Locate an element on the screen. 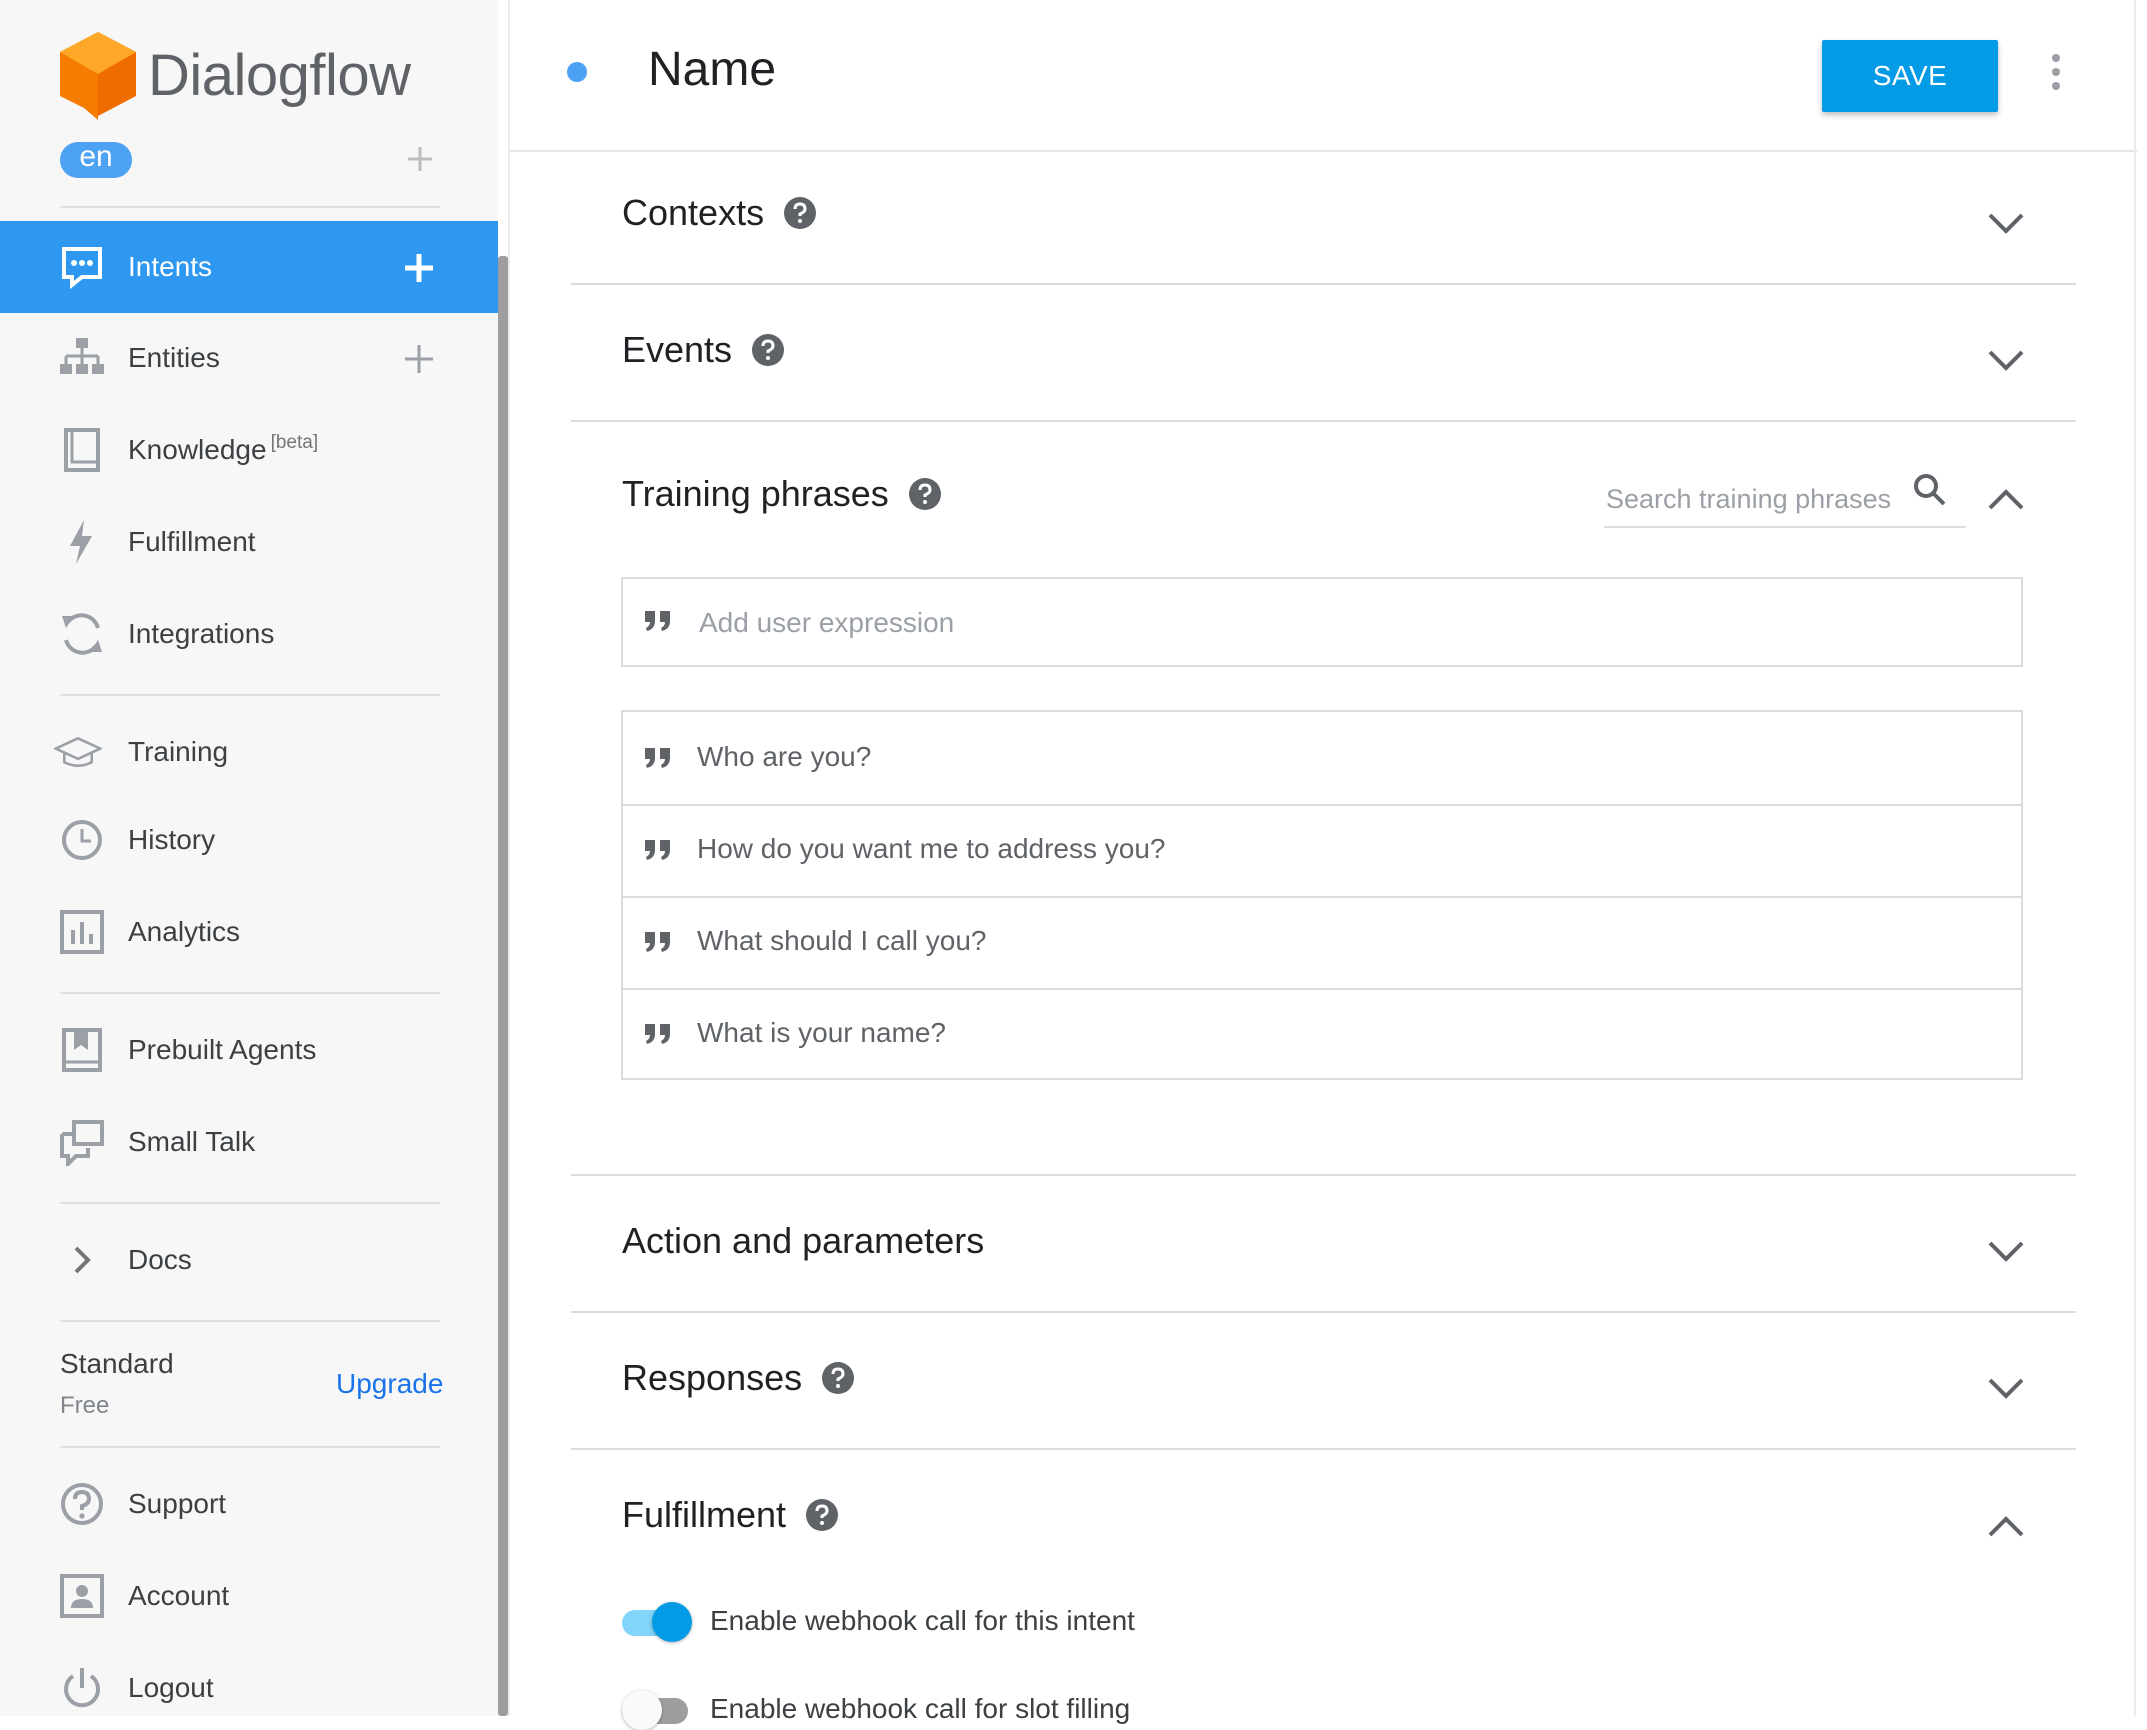 This screenshot has width=2147, height=1730. language-badge: en is located at coordinates (96, 160).